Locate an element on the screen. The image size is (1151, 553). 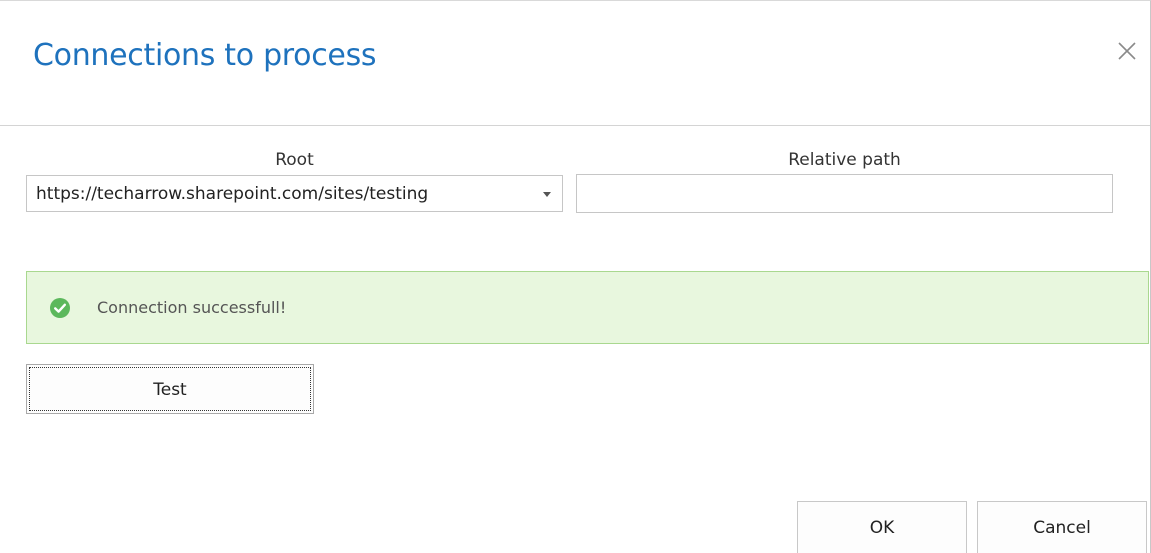
status-banner: Connection successfull! is located at coordinates (587, 307).